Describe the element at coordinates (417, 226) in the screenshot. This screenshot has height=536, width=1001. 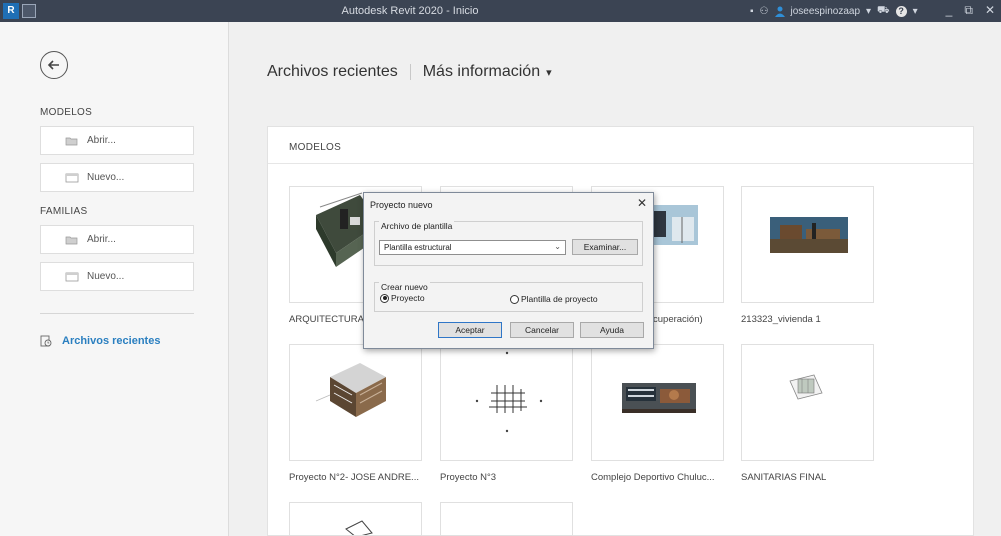
I see `template-group-label: Archivo de plantilla` at that location.